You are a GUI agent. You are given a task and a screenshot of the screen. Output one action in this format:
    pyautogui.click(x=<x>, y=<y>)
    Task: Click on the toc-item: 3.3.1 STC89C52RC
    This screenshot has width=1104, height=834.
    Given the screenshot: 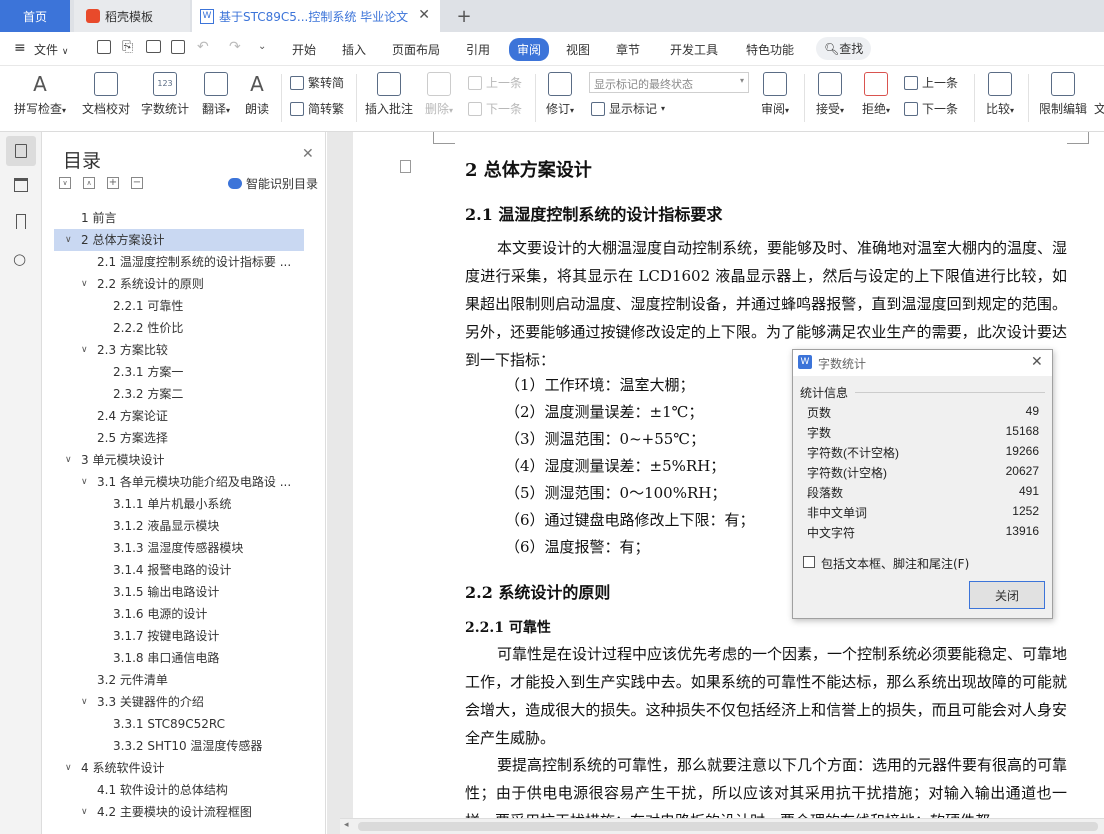 What is the action you would take?
    pyautogui.click(x=179, y=724)
    